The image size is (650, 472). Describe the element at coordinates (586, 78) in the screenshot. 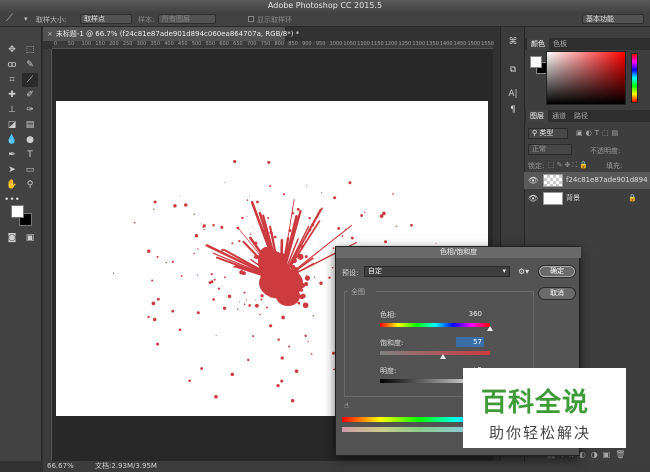

I see `color-picker-field` at that location.